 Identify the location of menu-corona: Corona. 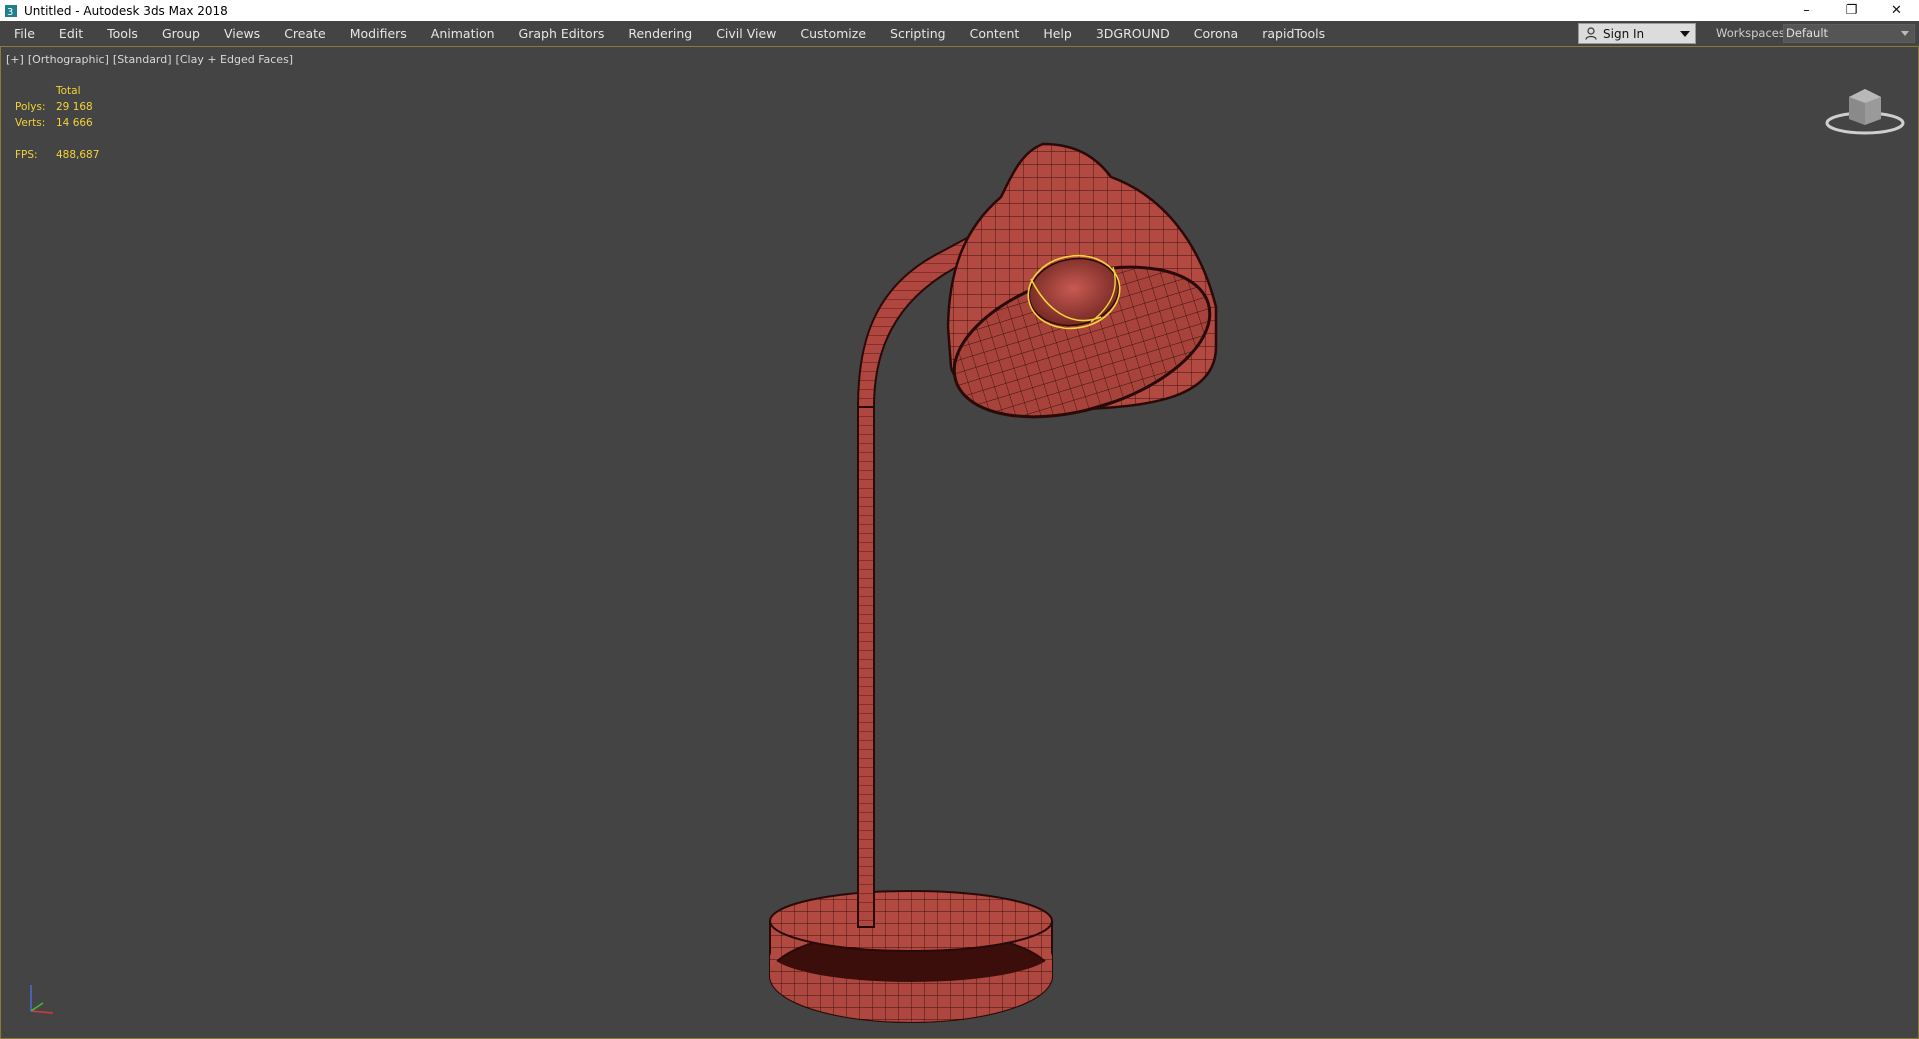
(1216, 33).